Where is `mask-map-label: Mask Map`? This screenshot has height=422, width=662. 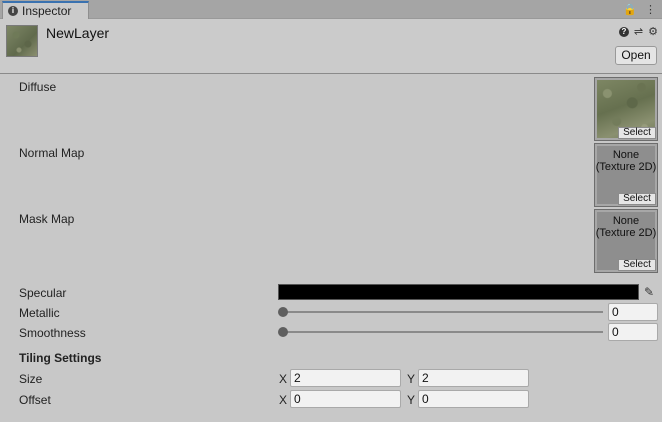 mask-map-label: Mask Map is located at coordinates (47, 219).